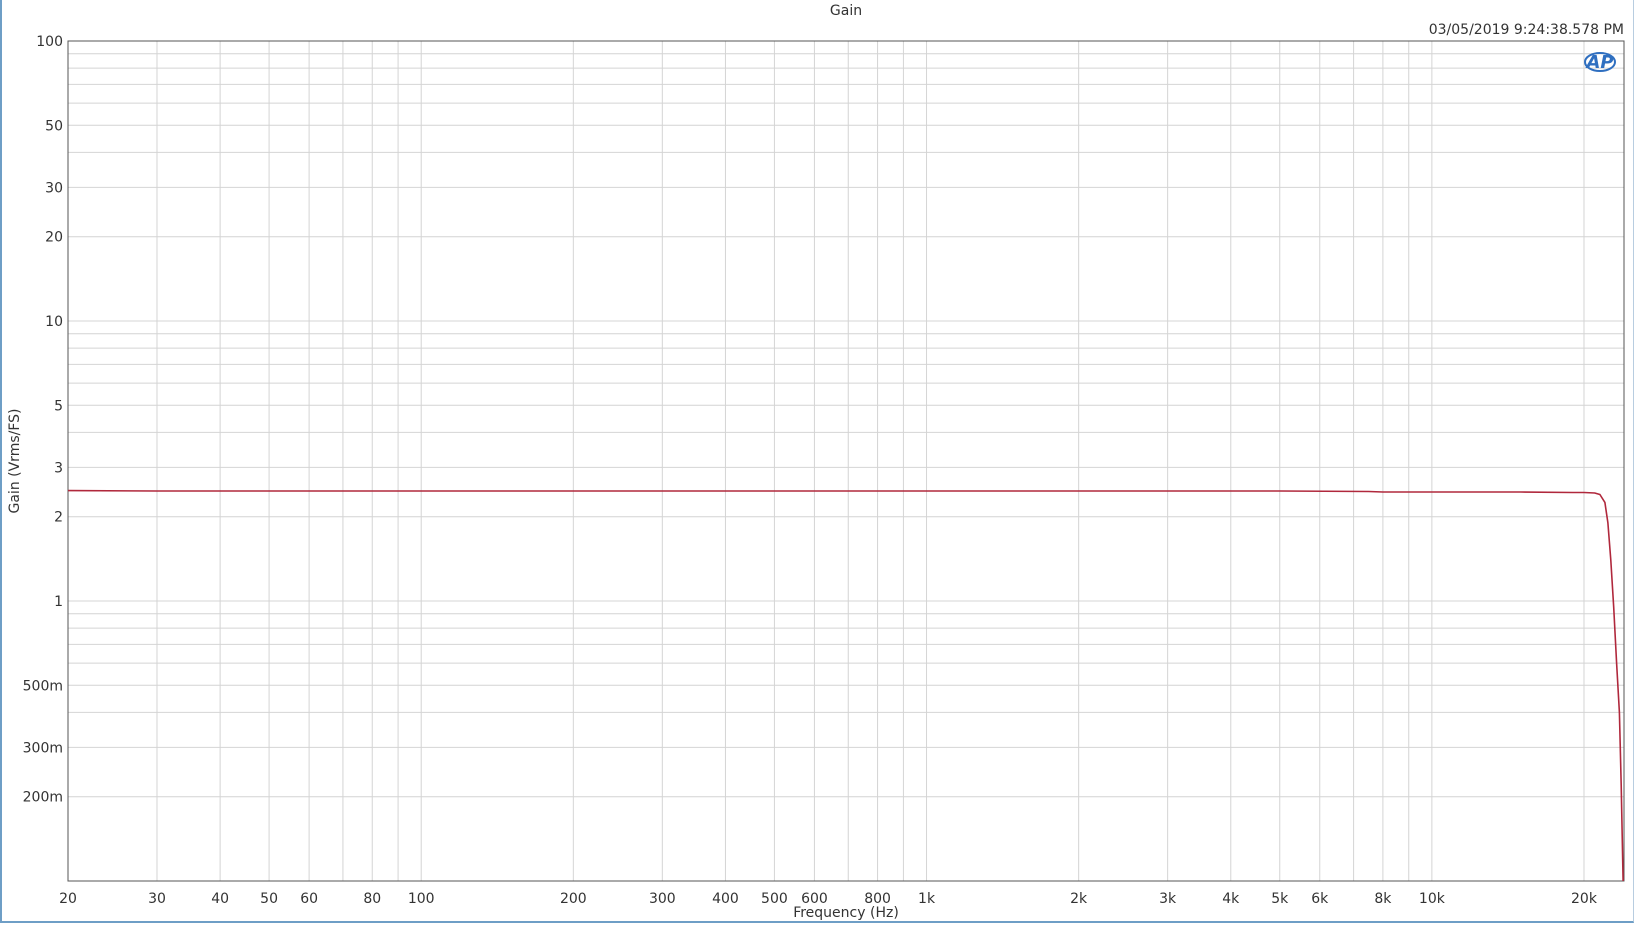  I want to click on y-tick-label: 50, so click(54, 126).